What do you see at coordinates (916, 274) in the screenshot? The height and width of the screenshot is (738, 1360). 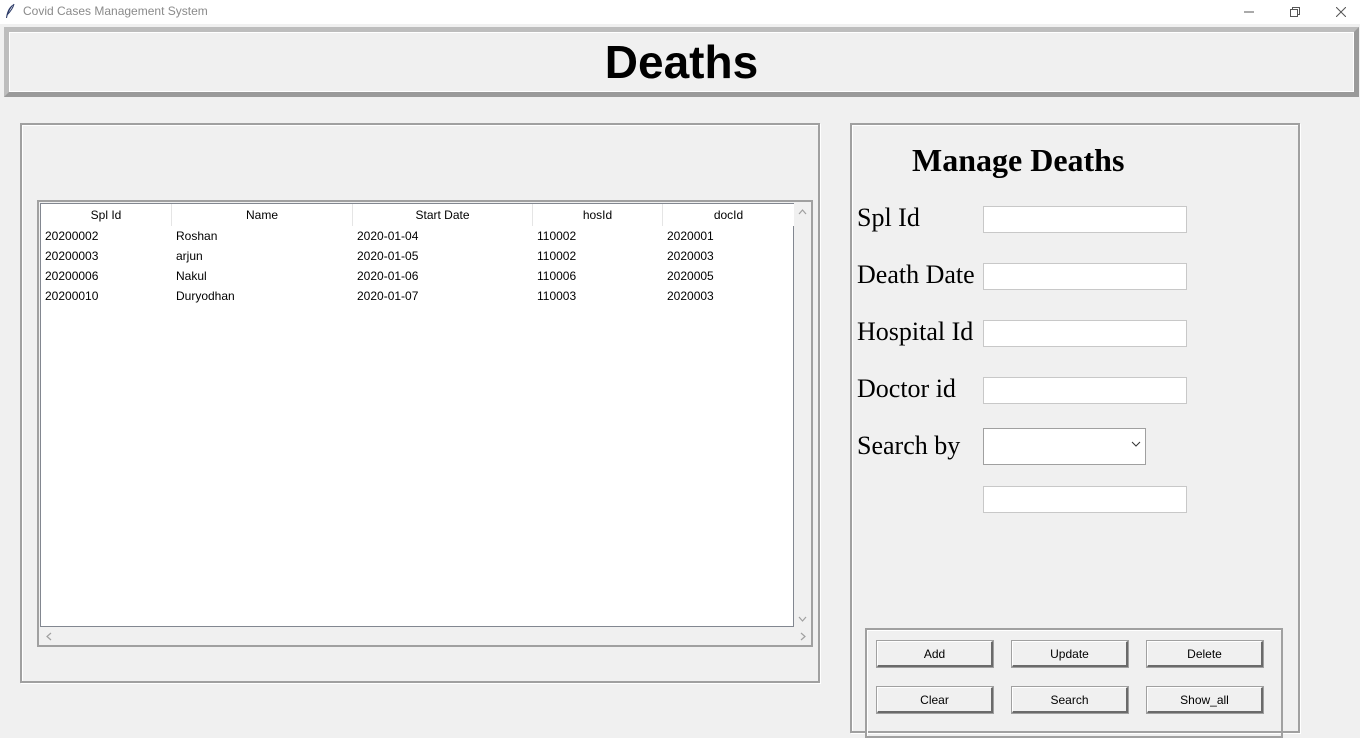 I see `death-date-label: Death Date` at bounding box center [916, 274].